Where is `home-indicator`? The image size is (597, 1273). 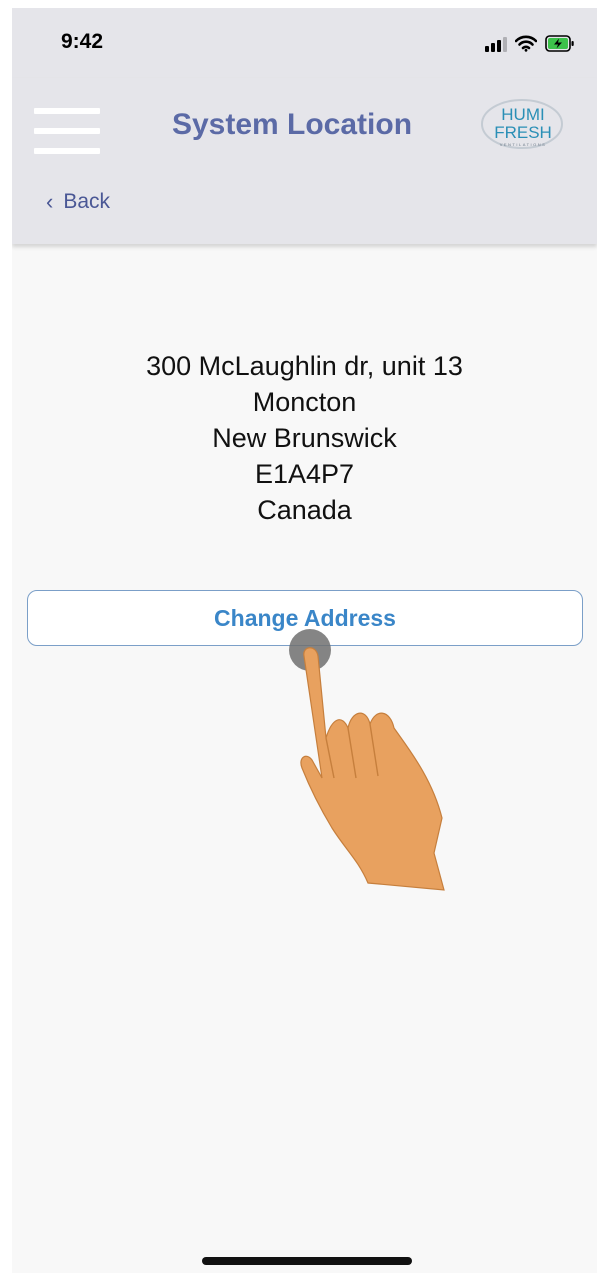
home-indicator is located at coordinates (307, 1261).